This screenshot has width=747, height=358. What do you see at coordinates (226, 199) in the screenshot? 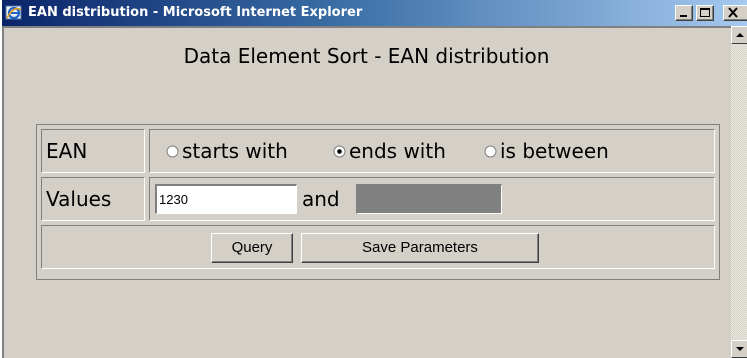
I see `value-from-input` at bounding box center [226, 199].